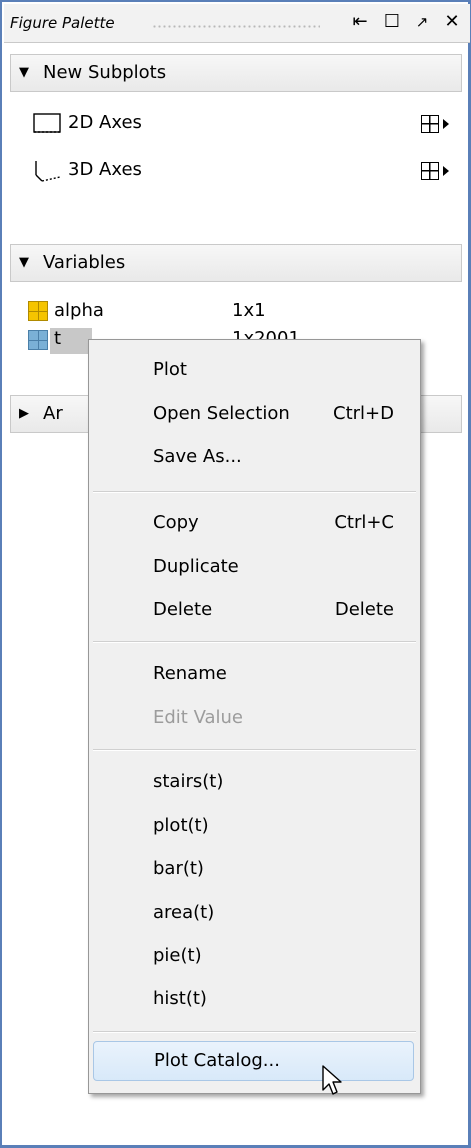  I want to click on variable-row-alpha: alpha 1x1, so click(238, 313).